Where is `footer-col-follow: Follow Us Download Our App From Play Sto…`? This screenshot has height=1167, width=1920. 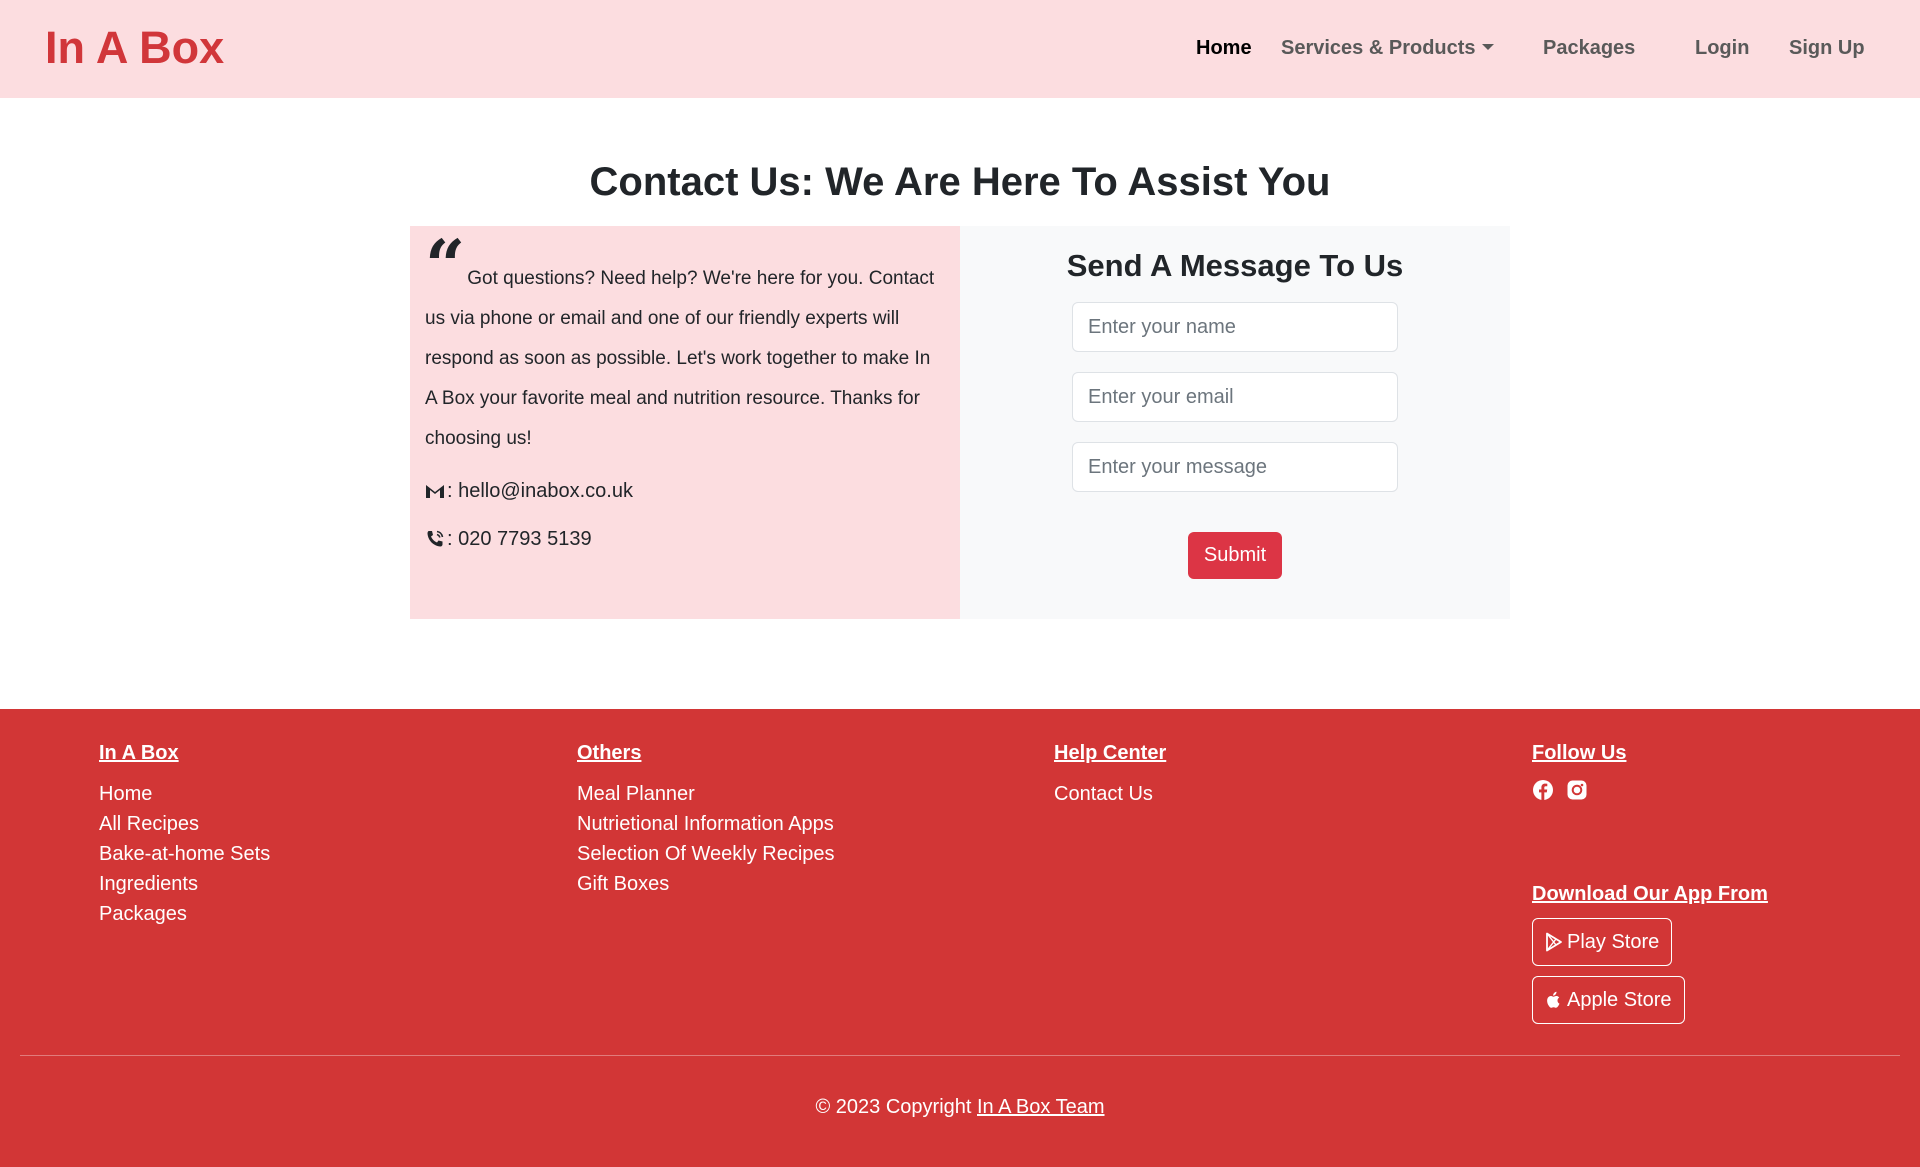
footer-col-follow: Follow Us Download Our App From Play Sto… is located at coordinates (1650, 882).